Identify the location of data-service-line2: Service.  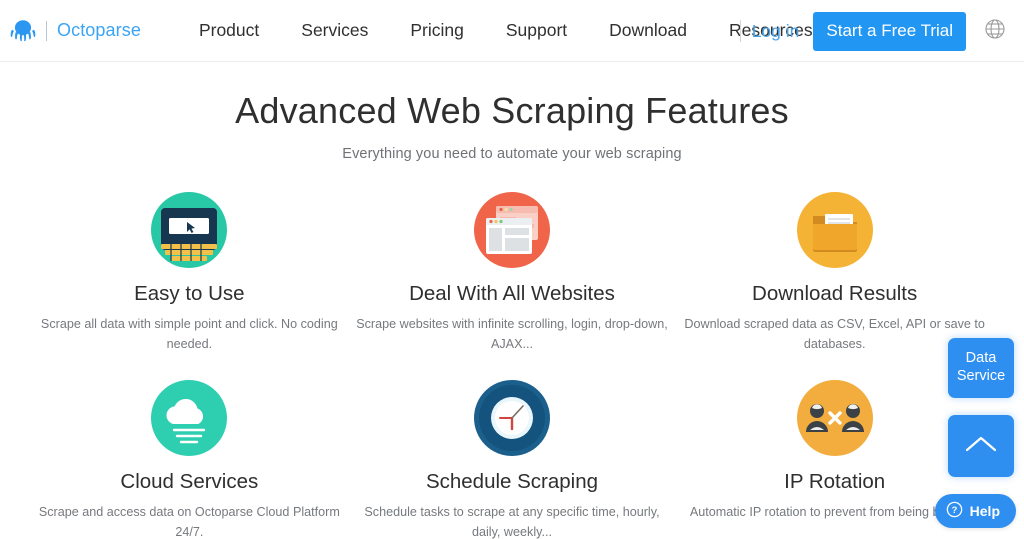
(981, 376).